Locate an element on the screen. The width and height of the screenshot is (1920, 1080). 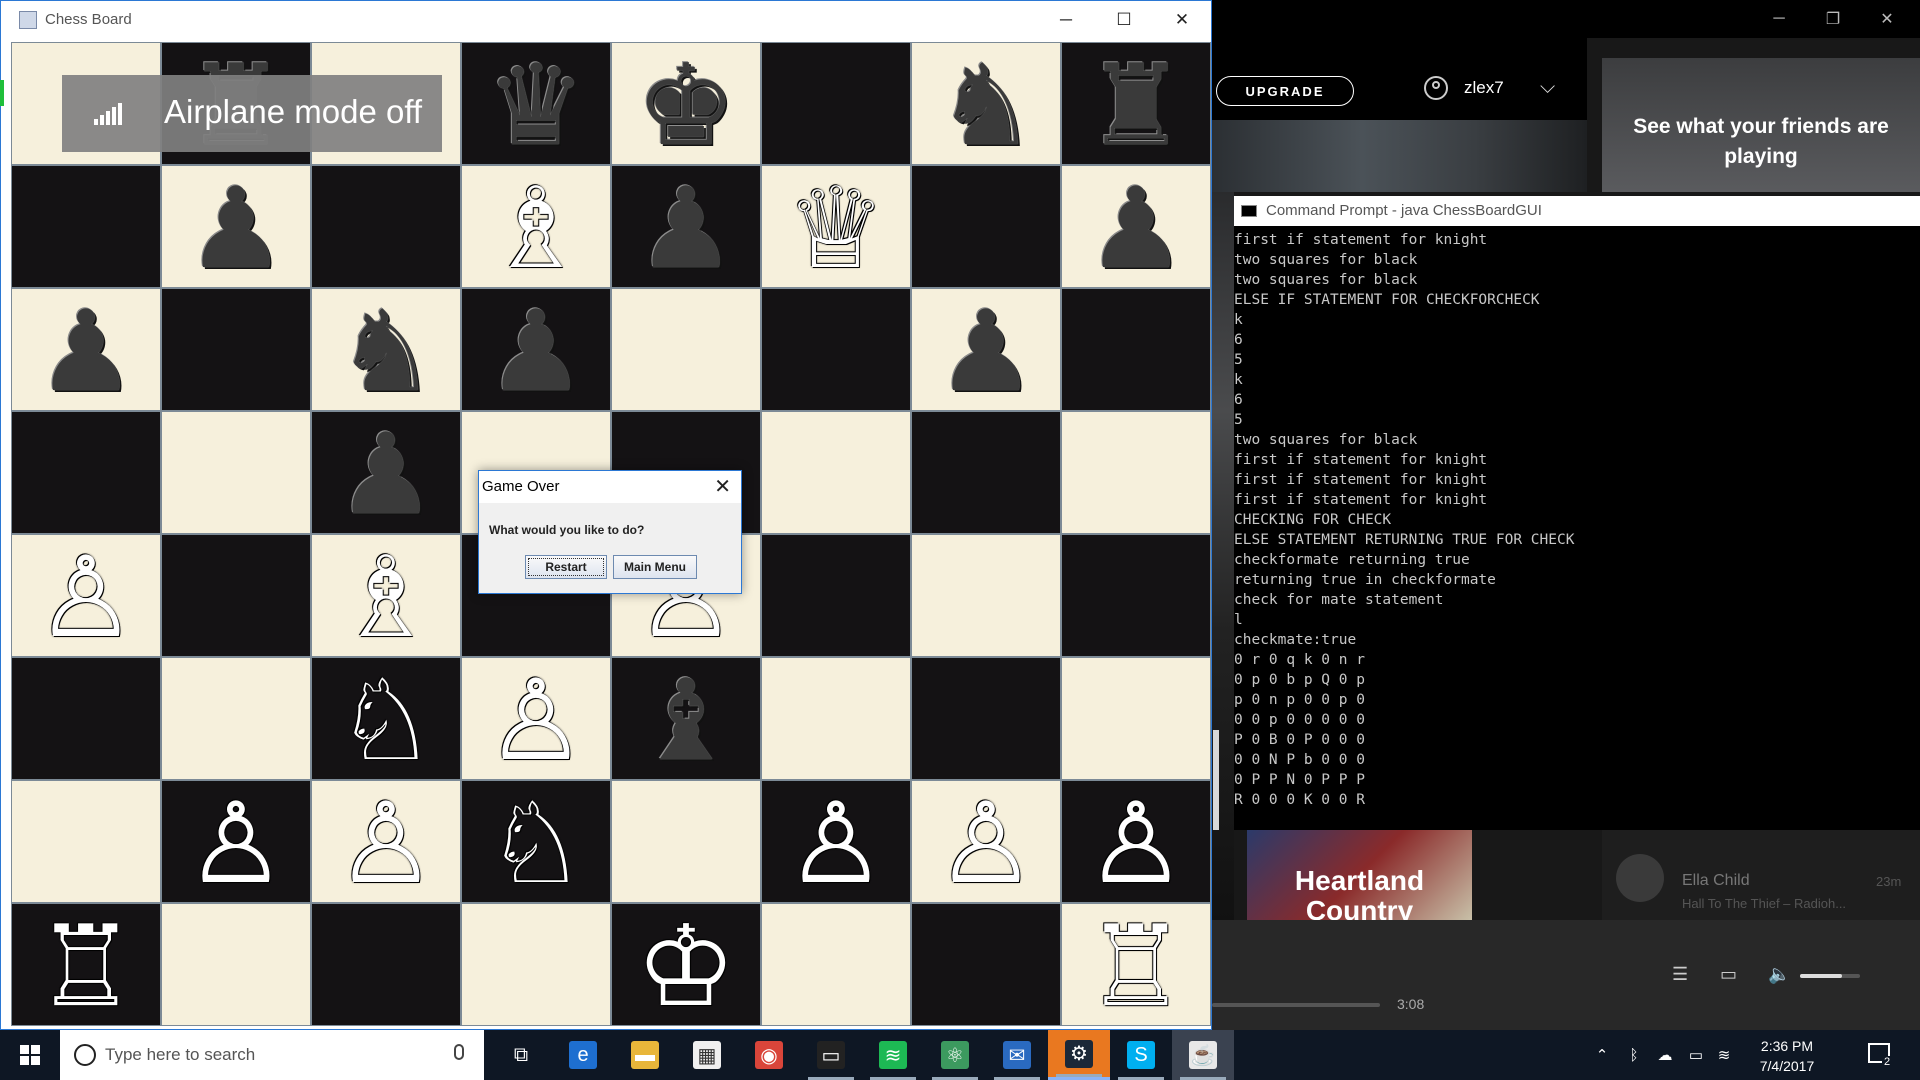
cloud-icon: ☁ is located at coordinates (1665, 1055).